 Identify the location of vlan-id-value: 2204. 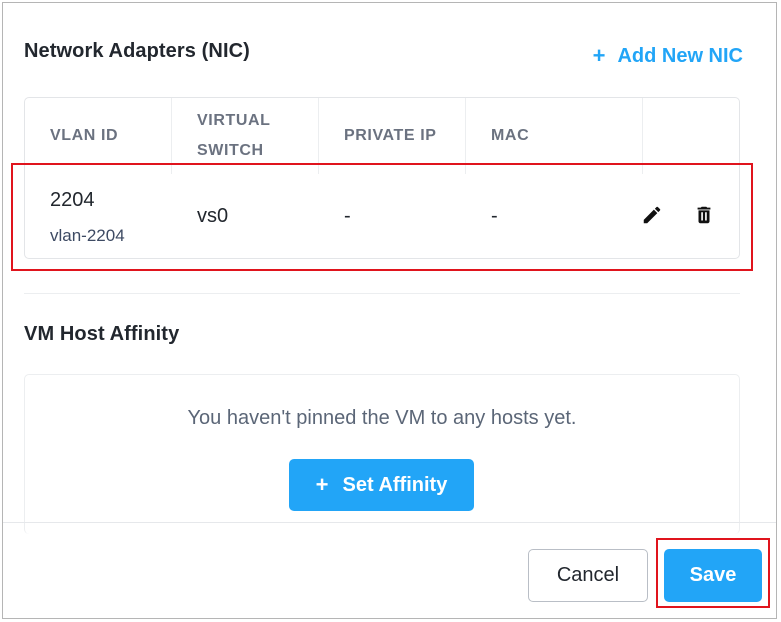
(72, 200).